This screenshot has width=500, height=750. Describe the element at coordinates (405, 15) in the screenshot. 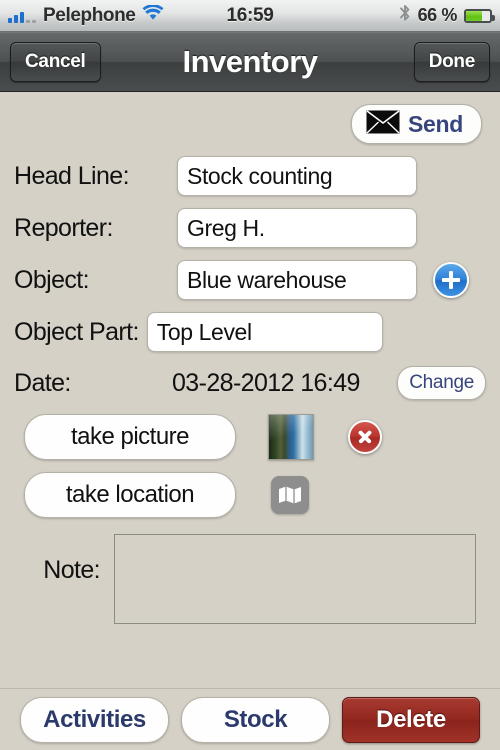

I see `bluetooth-icon` at that location.